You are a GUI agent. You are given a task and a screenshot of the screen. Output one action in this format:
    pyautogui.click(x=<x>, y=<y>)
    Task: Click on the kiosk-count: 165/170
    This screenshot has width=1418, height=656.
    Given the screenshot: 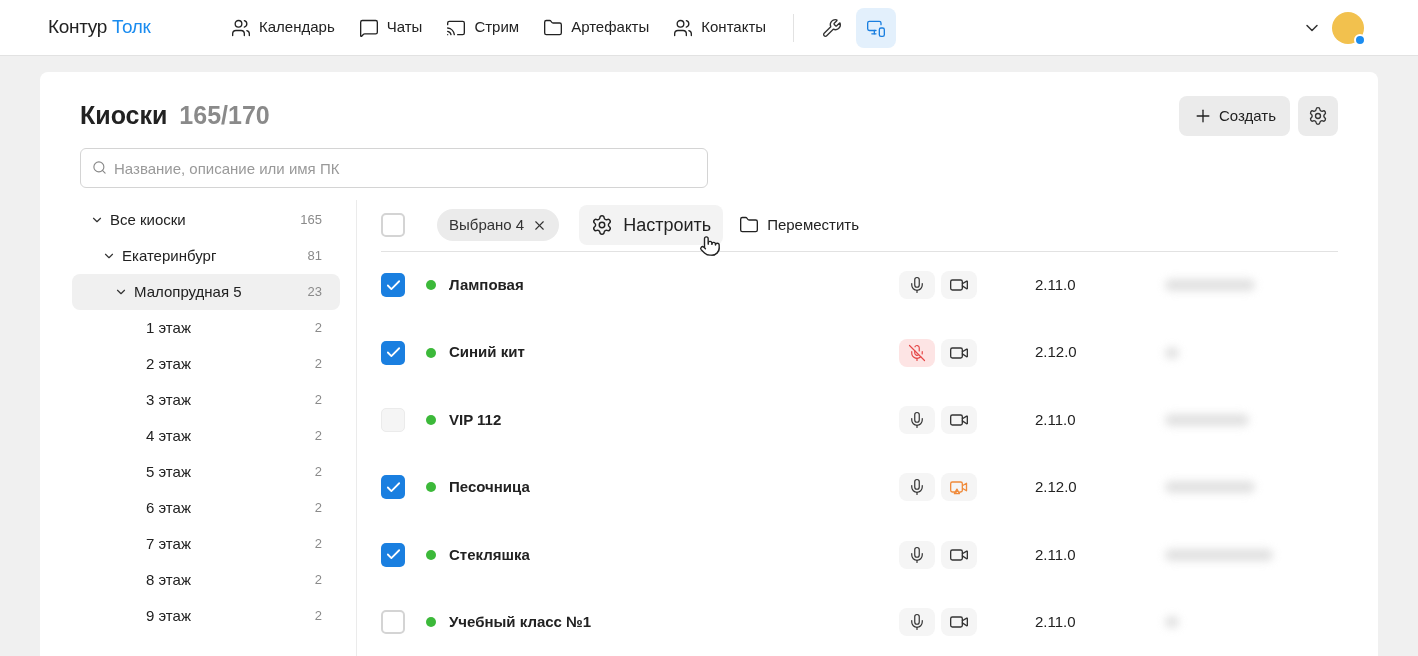 What is the action you would take?
    pyautogui.click(x=224, y=116)
    